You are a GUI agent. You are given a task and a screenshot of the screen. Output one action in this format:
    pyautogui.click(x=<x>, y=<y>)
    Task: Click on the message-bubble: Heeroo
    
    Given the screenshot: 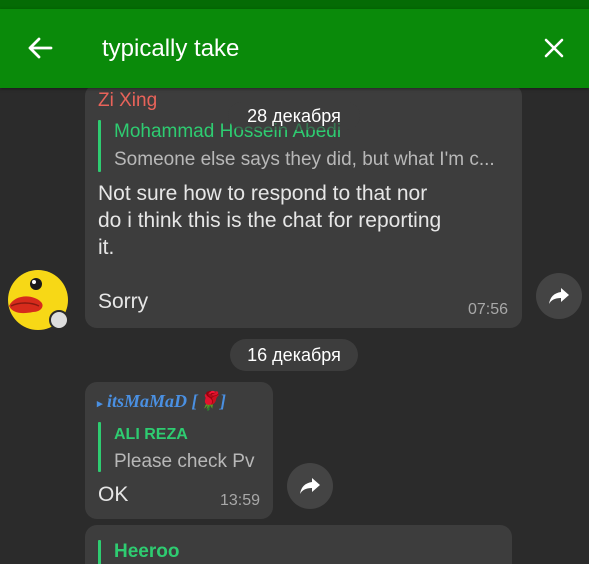 What is the action you would take?
    pyautogui.click(x=298, y=544)
    